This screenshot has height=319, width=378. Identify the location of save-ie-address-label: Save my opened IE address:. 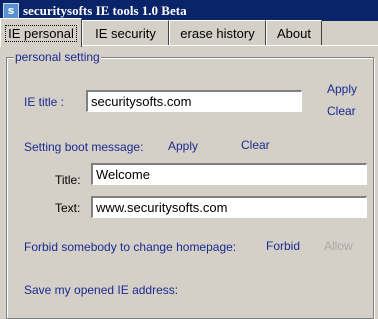
(101, 290).